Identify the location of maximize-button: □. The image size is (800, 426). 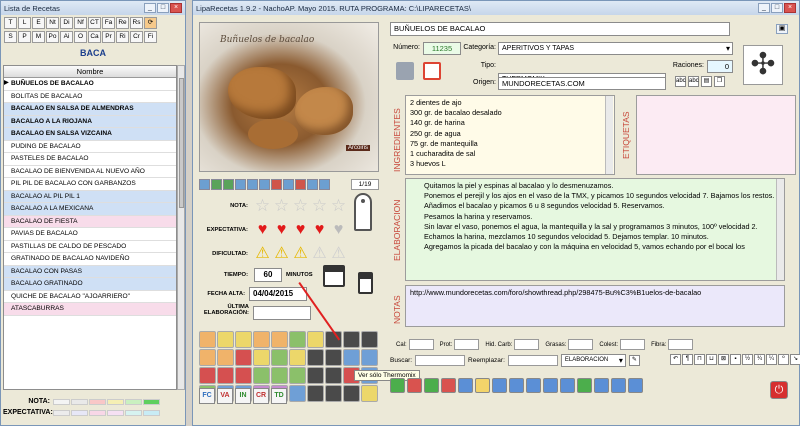
(163, 8).